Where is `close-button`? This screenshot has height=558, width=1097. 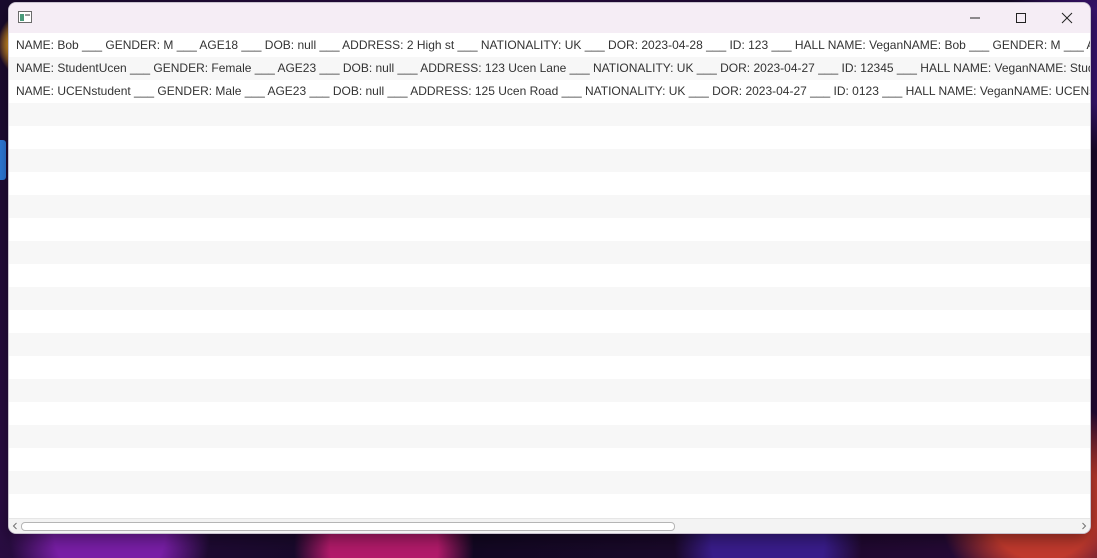
close-button is located at coordinates (1067, 18).